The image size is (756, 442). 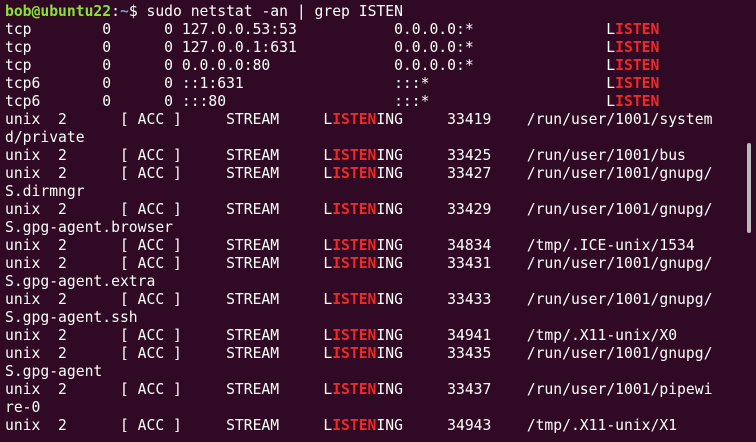 What do you see at coordinates (274, 11) in the screenshot?
I see `prompt-command: sudo netstat -an | grep ISTEN` at bounding box center [274, 11].